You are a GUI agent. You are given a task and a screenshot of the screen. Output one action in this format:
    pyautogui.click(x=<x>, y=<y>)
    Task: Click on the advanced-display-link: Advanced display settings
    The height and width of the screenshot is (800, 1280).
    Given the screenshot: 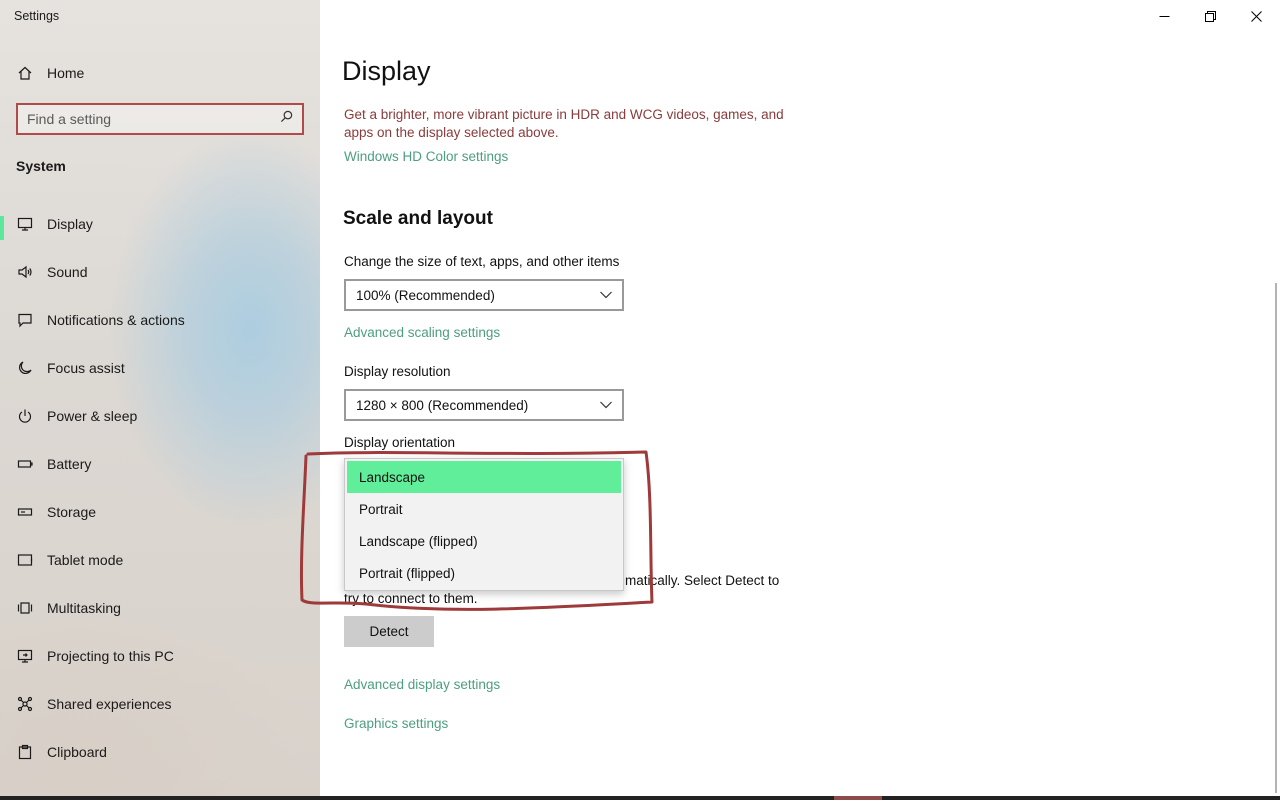 What is the action you would take?
    pyautogui.click(x=422, y=684)
    